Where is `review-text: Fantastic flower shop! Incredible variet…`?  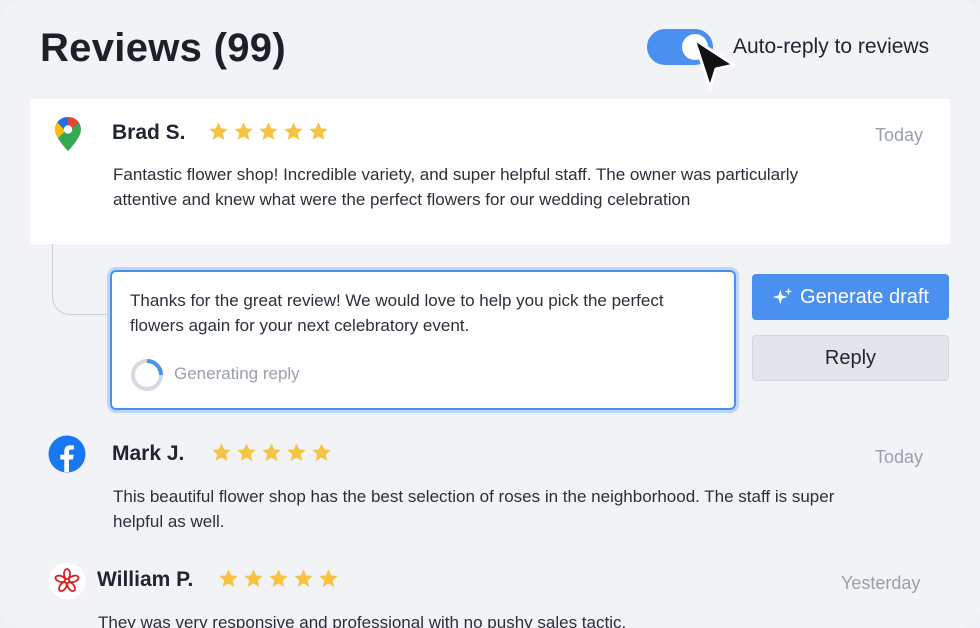
review-text: Fantastic flower shop! Incredible variet… is located at coordinates (523, 187).